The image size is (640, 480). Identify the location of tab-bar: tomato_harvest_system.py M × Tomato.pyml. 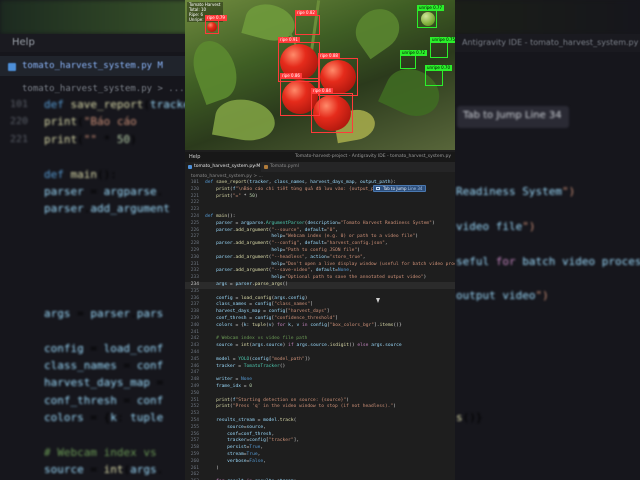
(320, 167).